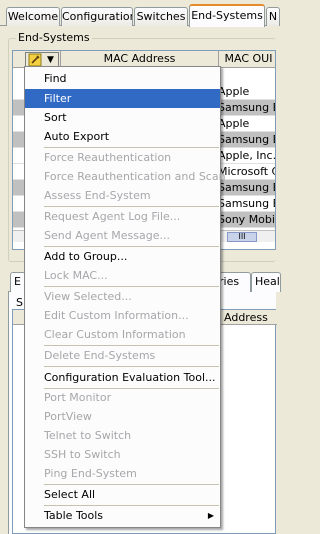 Image resolution: width=320 pixels, height=534 pixels. What do you see at coordinates (50, 60) in the screenshot?
I see `dropdown-arrow-icon: ▼` at bounding box center [50, 60].